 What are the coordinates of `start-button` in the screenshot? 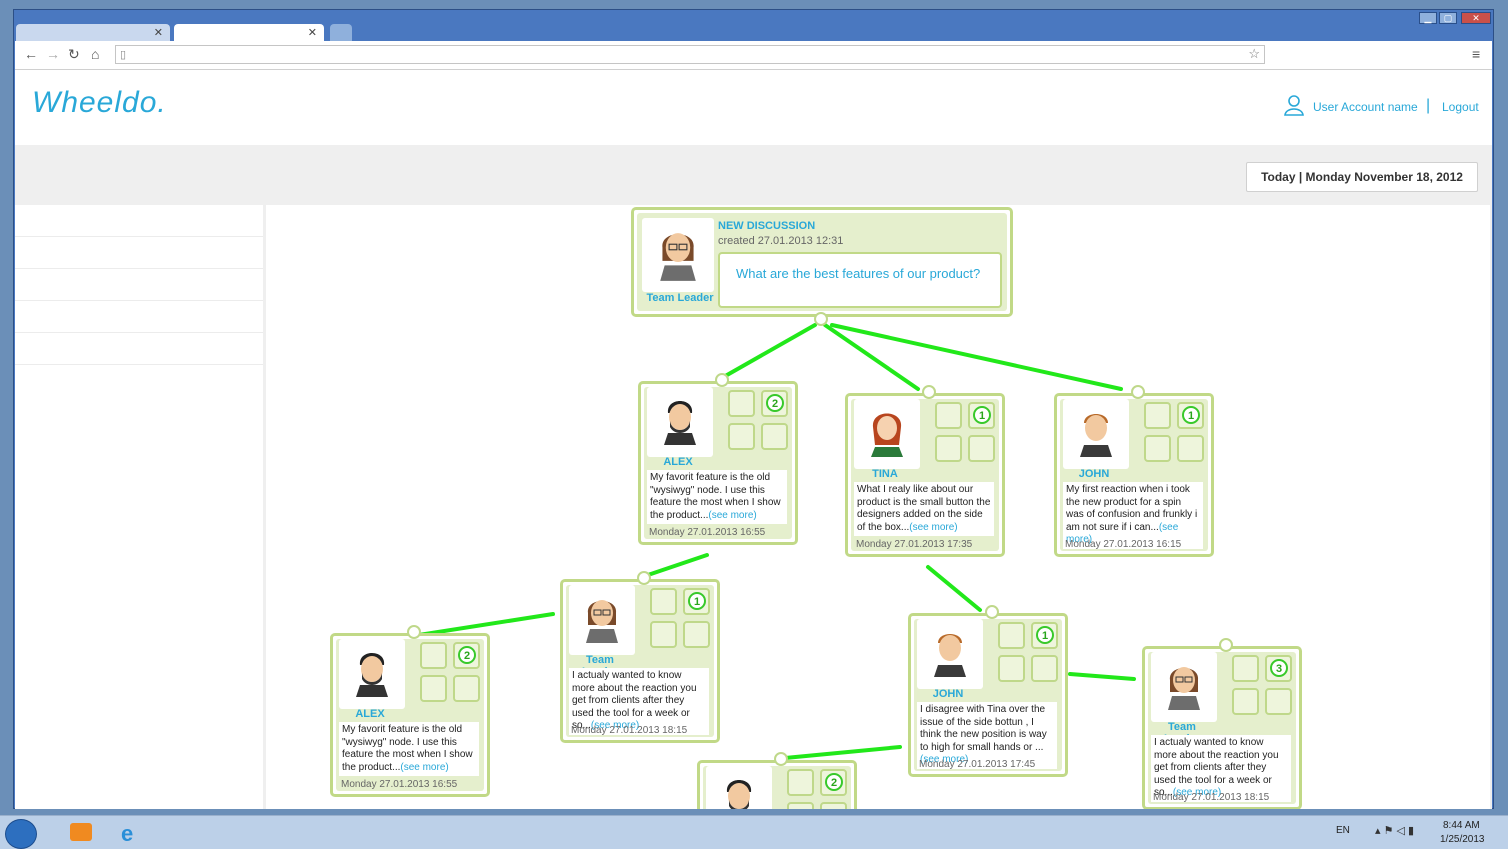 It's located at (21, 834).